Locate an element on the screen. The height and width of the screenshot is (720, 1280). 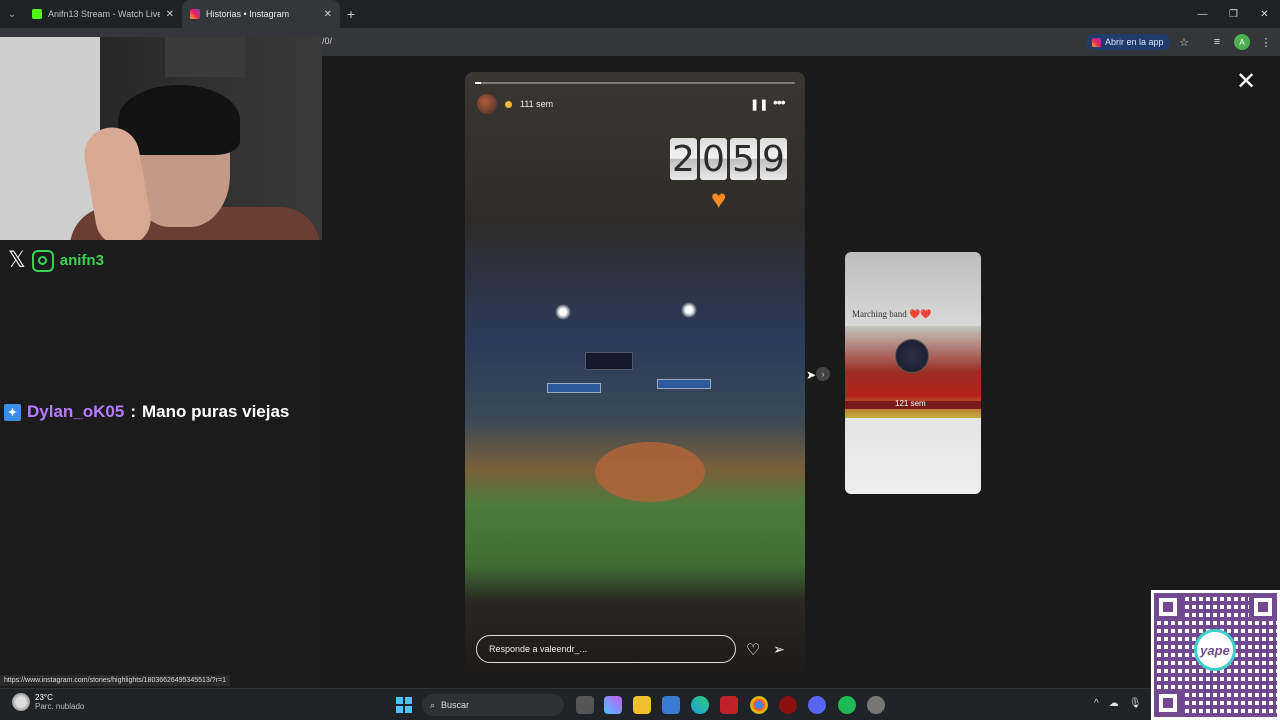
menu-kebab-icon: ⋮ is located at coordinates (1266, 42).